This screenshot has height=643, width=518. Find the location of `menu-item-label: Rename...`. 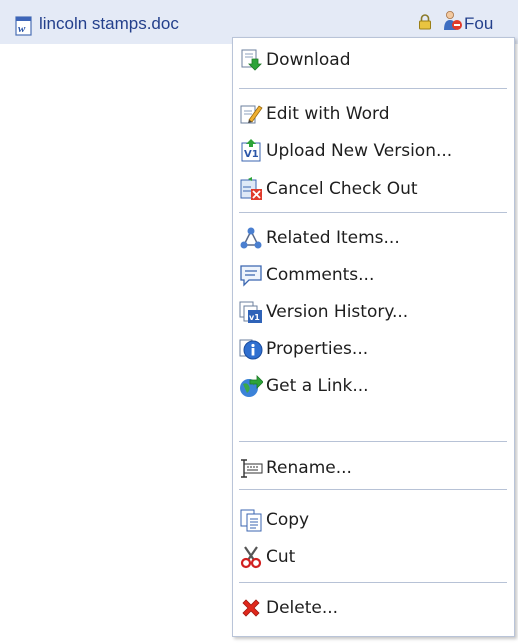

menu-item-label: Rename... is located at coordinates (309, 468).